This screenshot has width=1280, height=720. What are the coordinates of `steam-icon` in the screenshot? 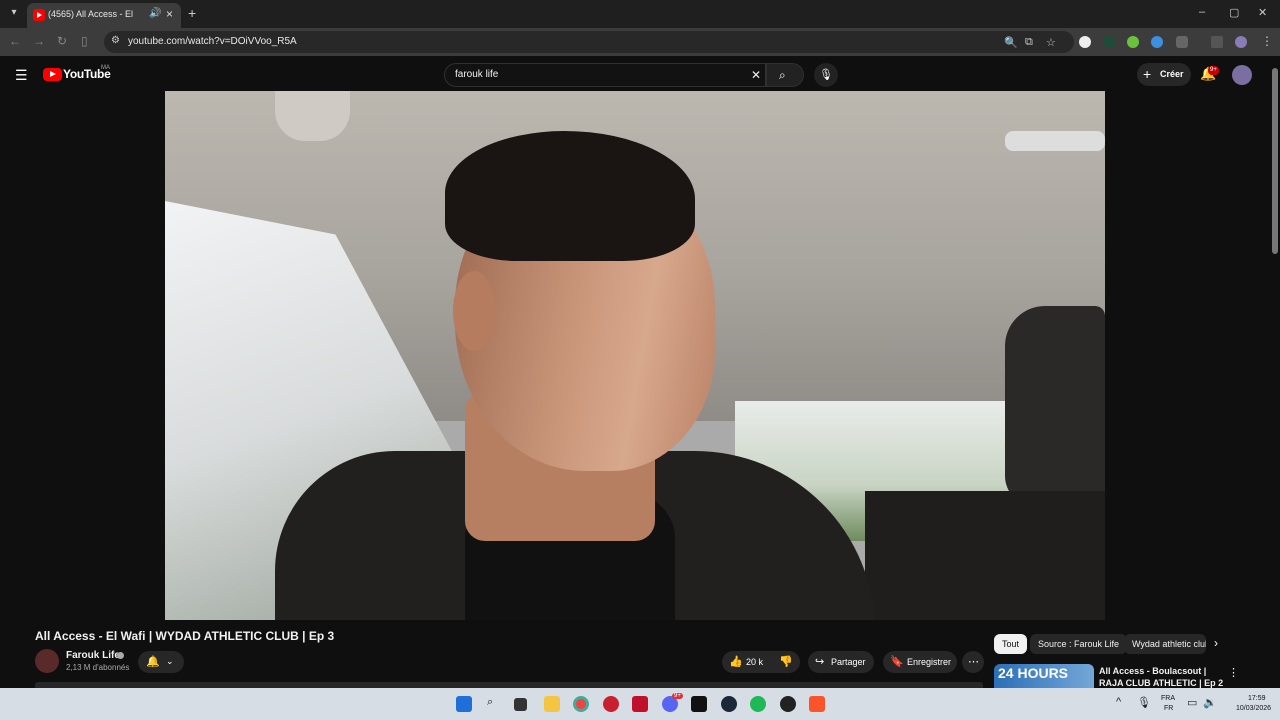 It's located at (729, 704).